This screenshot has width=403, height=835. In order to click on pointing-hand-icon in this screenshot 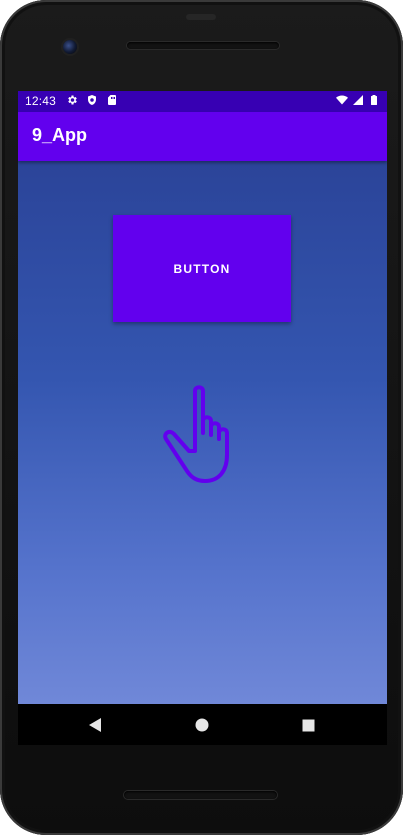, I will do `click(204, 435)`.